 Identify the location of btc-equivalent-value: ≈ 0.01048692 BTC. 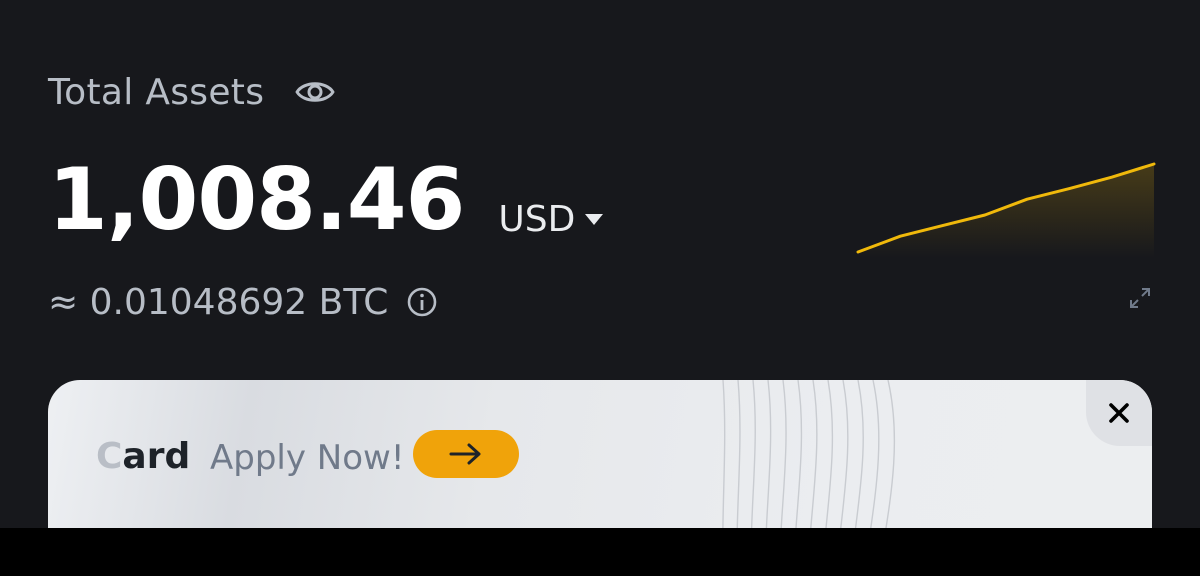
(218, 302).